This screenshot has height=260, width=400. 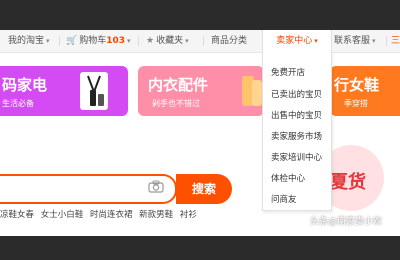 What do you see at coordinates (26, 41) in the screenshot?
I see `nav-my-taobao-label: 我的淘宝` at bounding box center [26, 41].